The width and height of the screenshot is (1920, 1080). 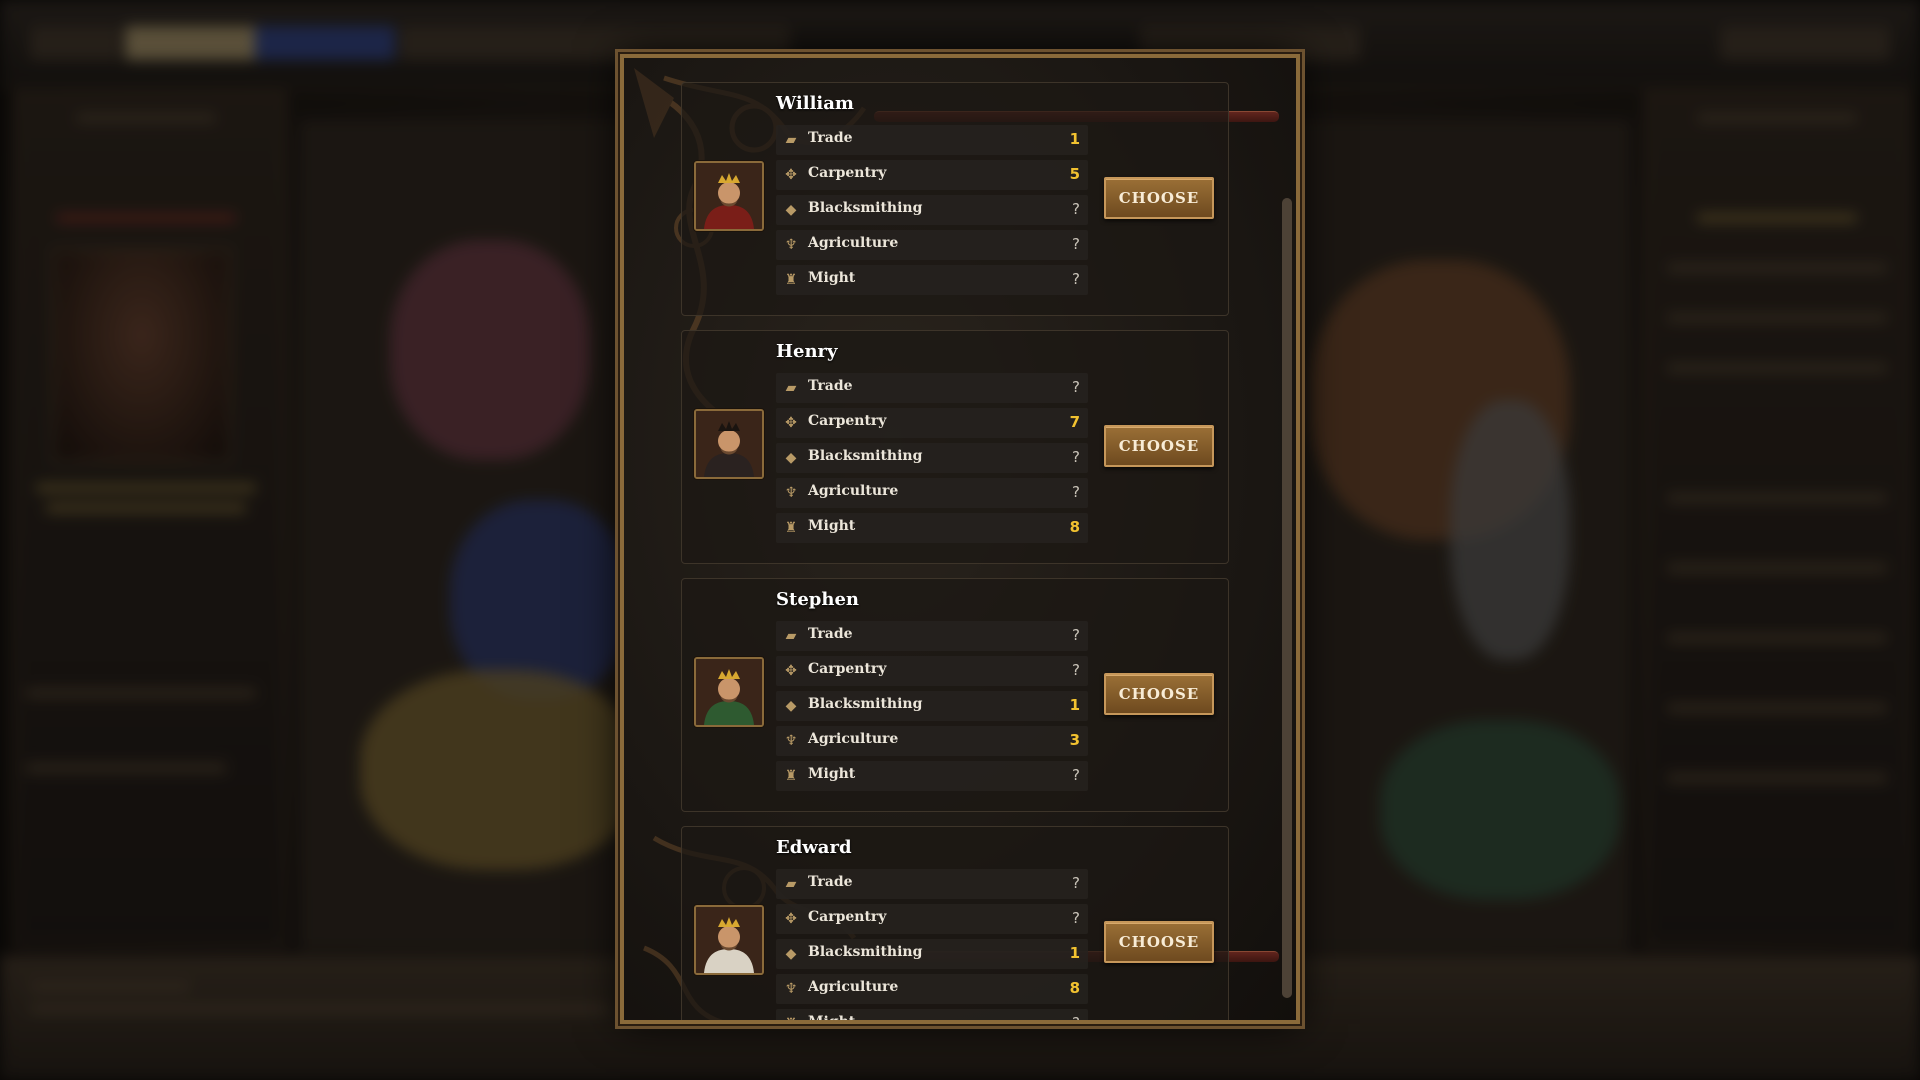 What do you see at coordinates (814, 847) in the screenshot?
I see `ruler-name: Edward` at bounding box center [814, 847].